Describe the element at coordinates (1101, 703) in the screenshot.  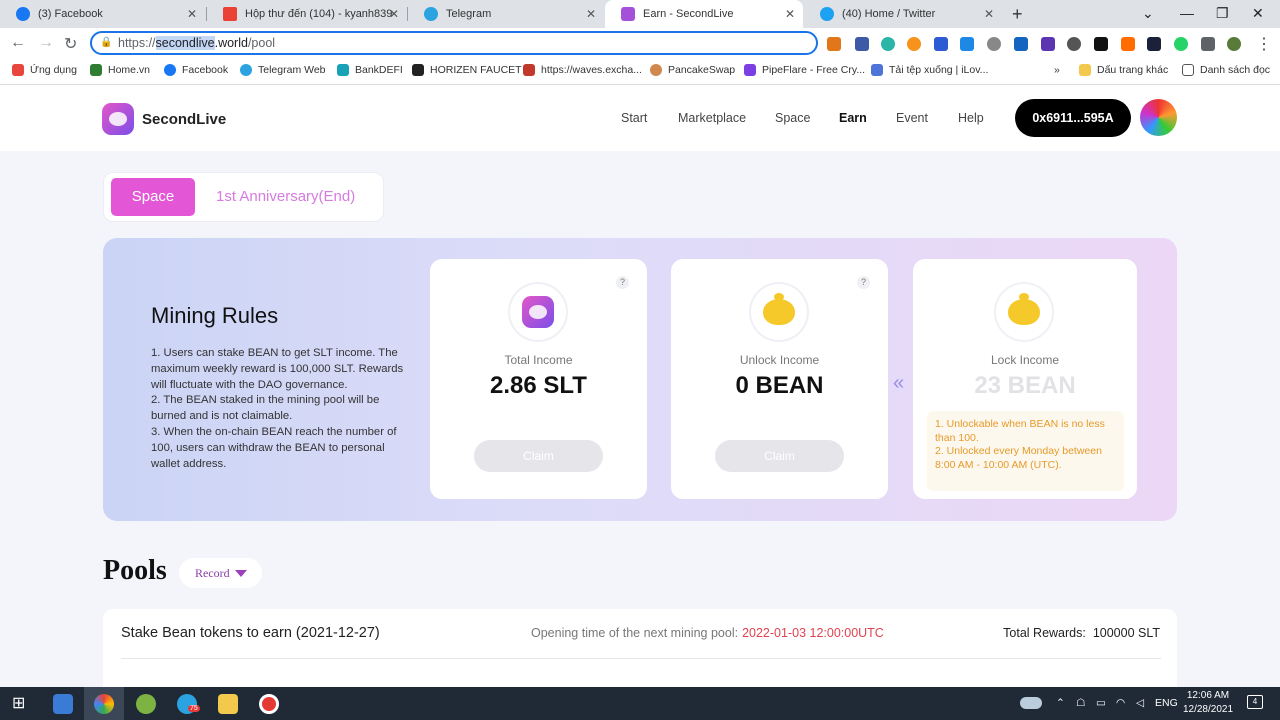
I see `battery-icon: ▭` at that location.